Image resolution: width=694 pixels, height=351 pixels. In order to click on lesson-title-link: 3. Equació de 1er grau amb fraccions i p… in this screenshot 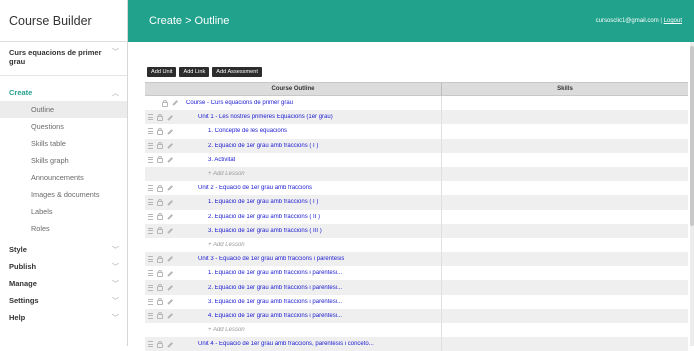, I will do `click(264, 302)`.